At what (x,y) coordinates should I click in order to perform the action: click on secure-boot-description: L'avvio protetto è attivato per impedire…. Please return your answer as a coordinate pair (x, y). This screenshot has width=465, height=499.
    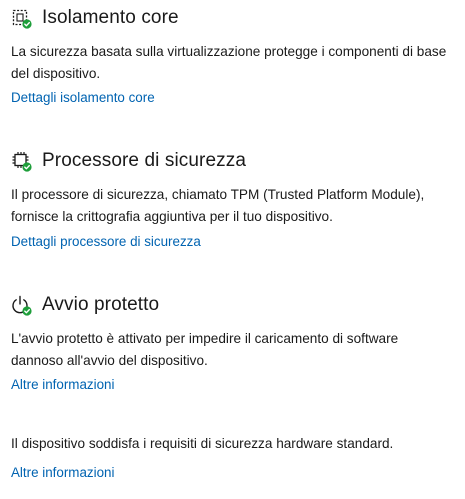
    Looking at the image, I should click on (238, 350).